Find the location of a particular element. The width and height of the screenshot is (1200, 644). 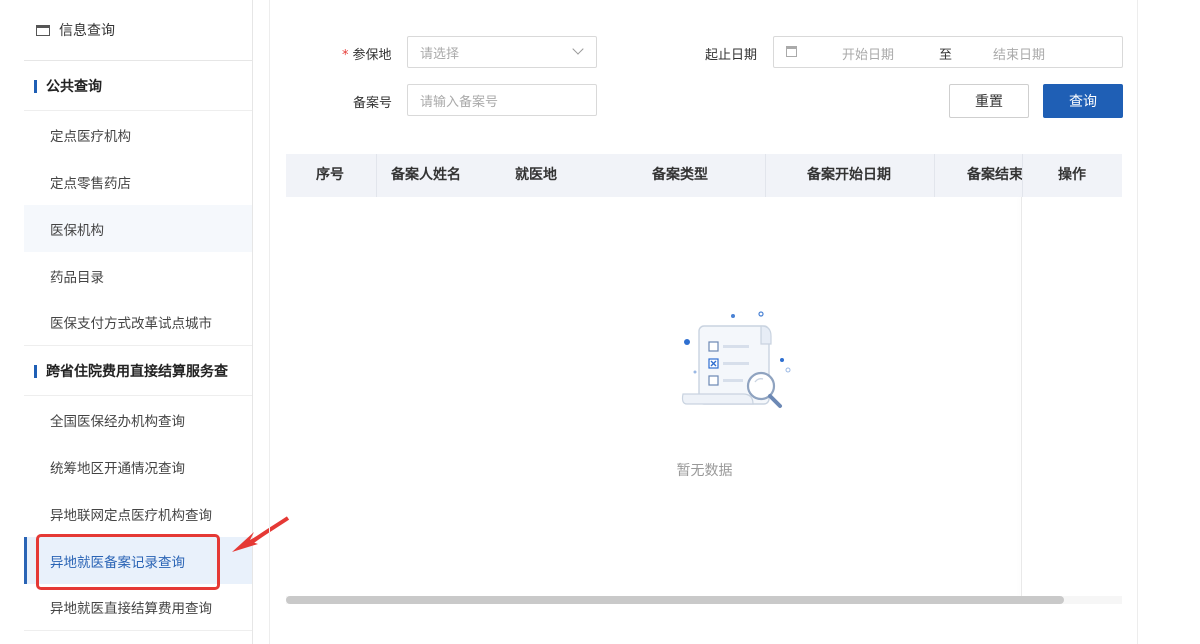

date-separator: 至 is located at coordinates (946, 55).